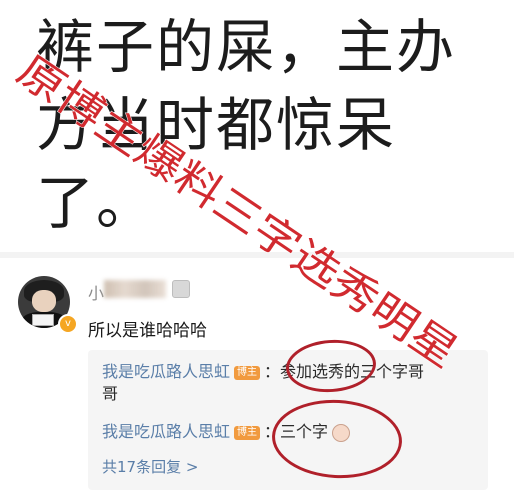  Describe the element at coordinates (44, 301) in the screenshot. I see `avatar-face` at that location.